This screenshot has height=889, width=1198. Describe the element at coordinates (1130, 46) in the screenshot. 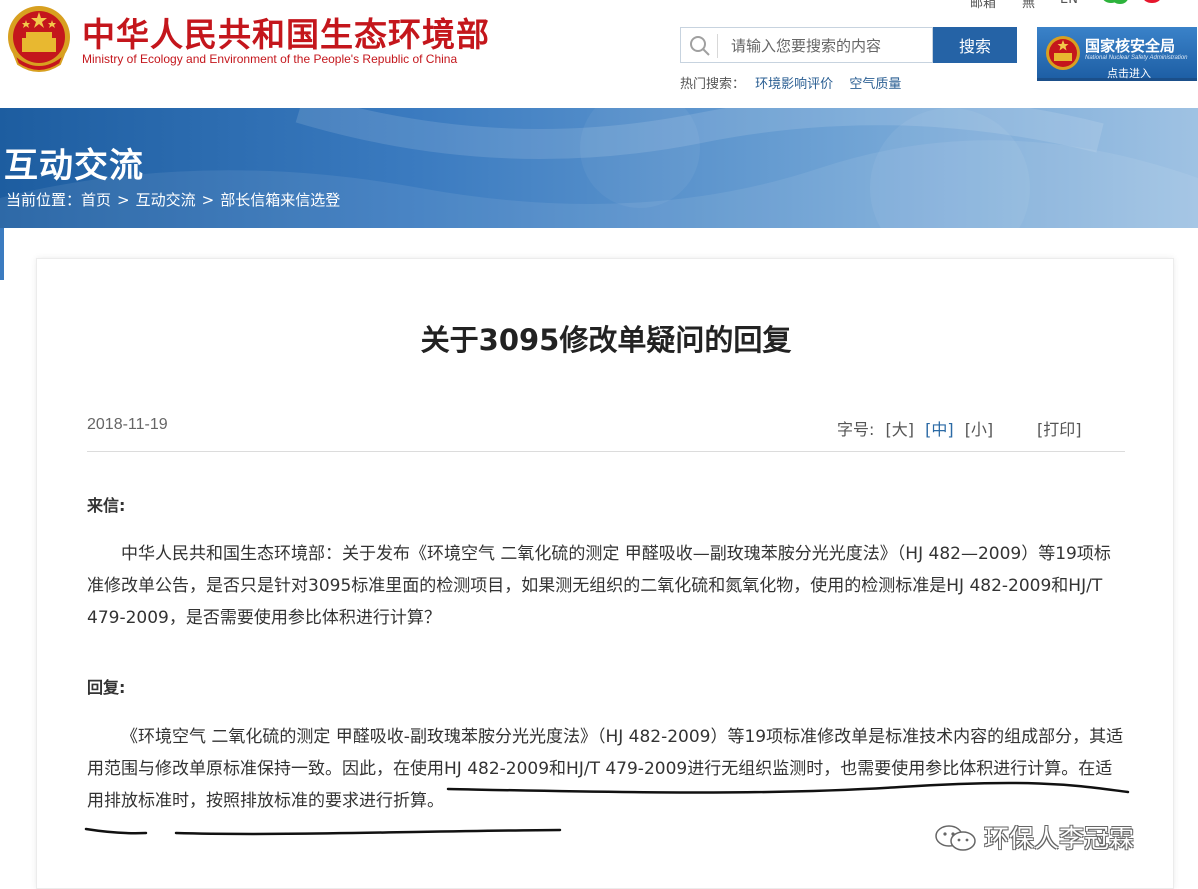

I see `nnsa-title: 国家核安全局` at that location.